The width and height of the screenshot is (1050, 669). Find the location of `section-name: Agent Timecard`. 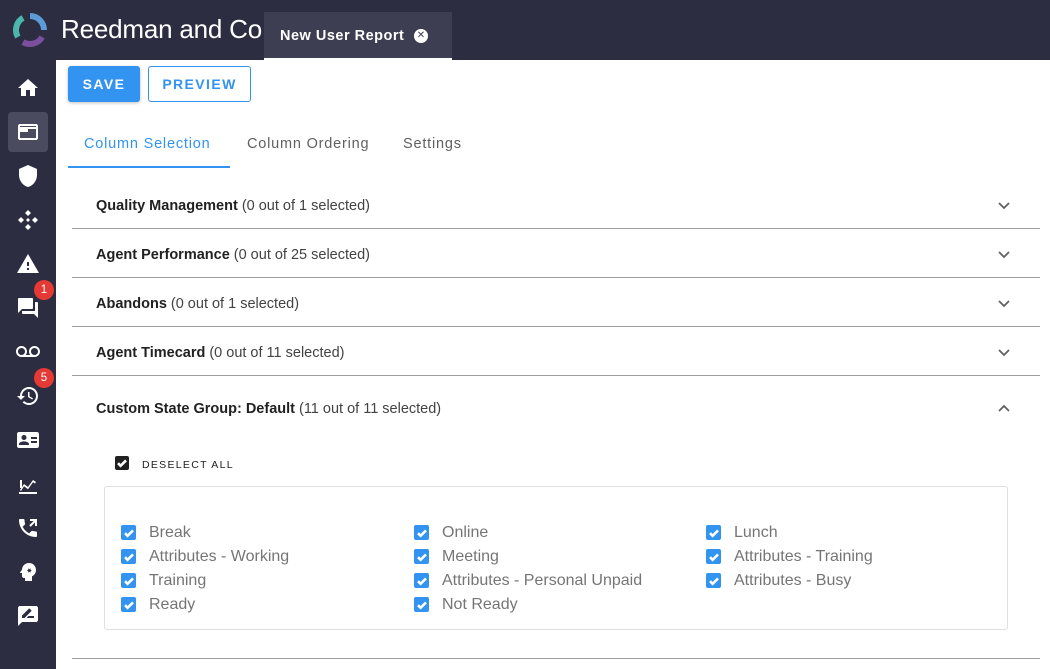

section-name: Agent Timecard is located at coordinates (151, 353).